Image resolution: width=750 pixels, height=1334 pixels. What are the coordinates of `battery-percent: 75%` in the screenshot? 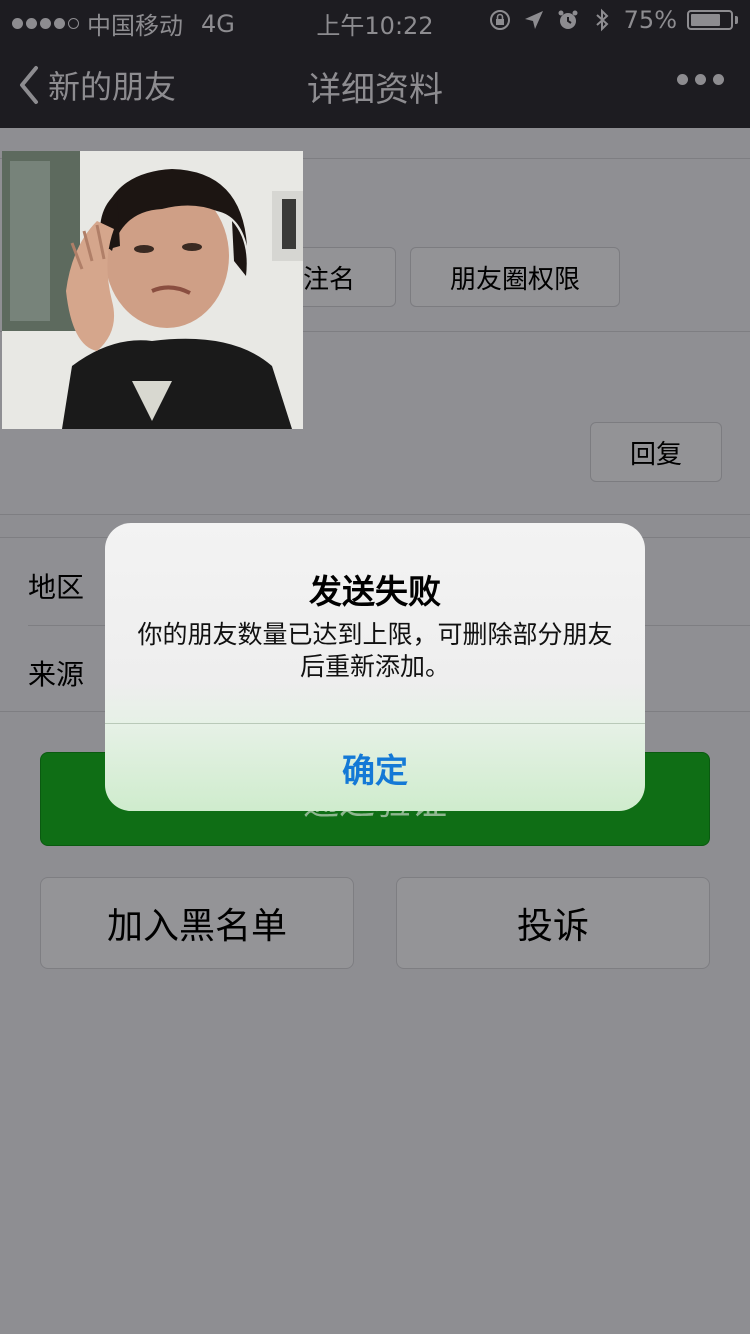 It's located at (650, 20).